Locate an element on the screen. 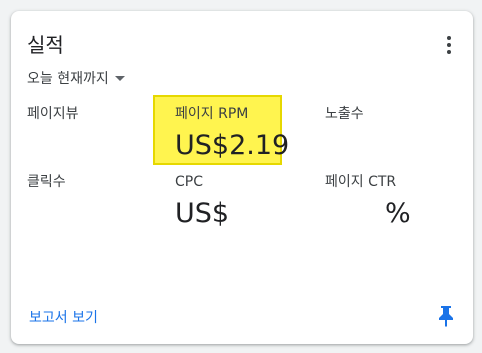 The width and height of the screenshot is (482, 353). metric-label-cpc: CPC is located at coordinates (189, 182).